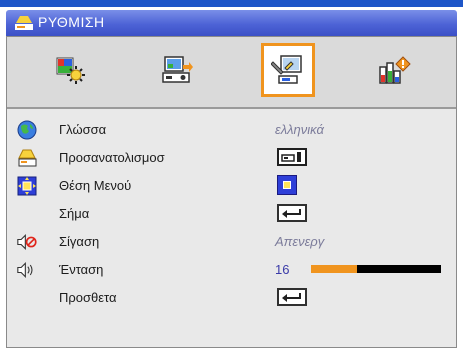  Describe the element at coordinates (27, 158) in the screenshot. I see `projection-icon` at that location.